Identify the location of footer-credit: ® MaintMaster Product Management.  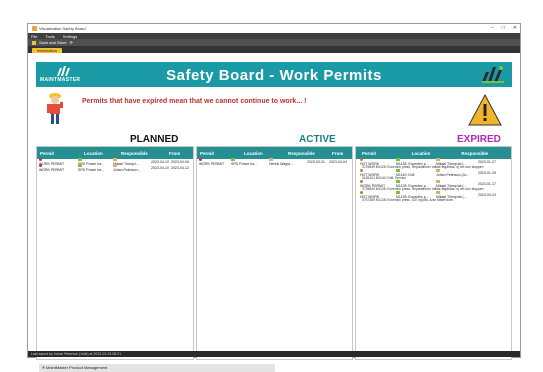
(157, 368).